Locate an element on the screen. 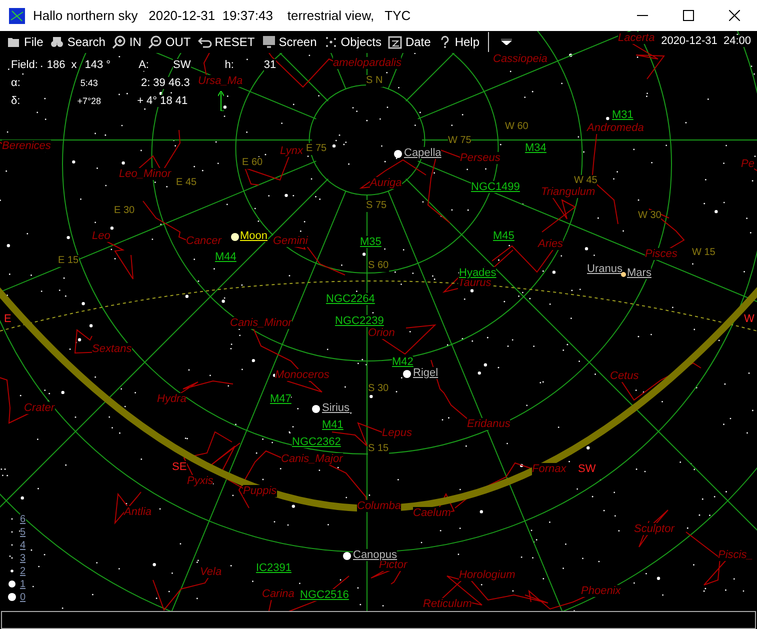 The width and height of the screenshot is (757, 629). constellation-label: Ursa_Ma is located at coordinates (220, 81).